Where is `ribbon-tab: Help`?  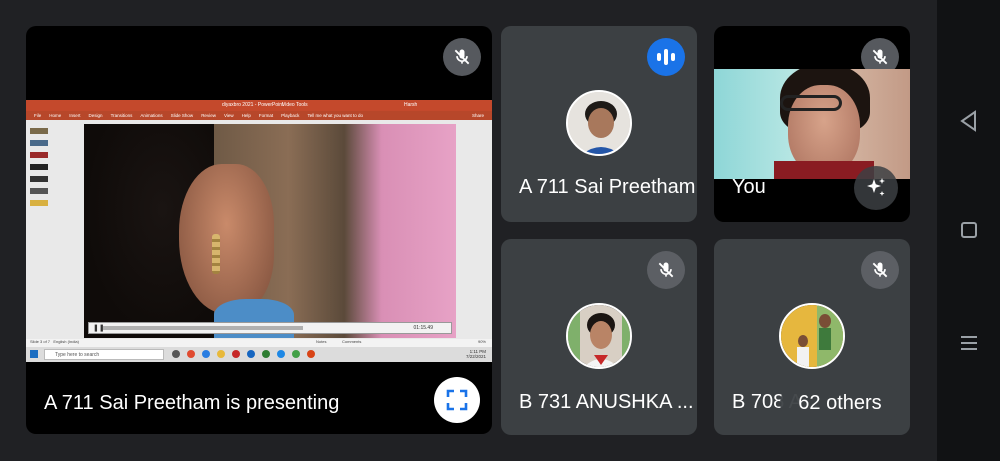
ribbon-tab: Help is located at coordinates (246, 115).